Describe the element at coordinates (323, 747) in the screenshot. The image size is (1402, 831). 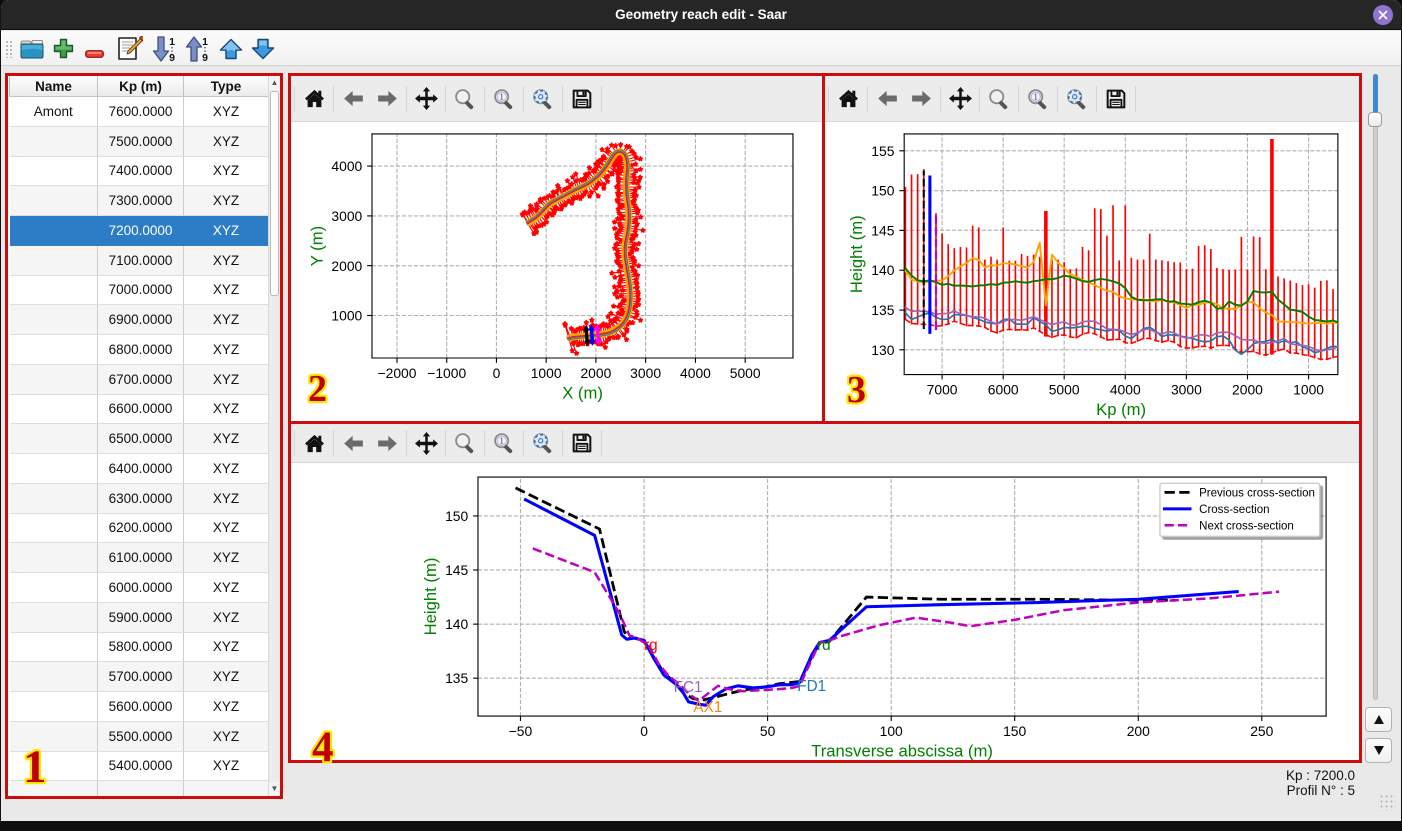
I see `svg-text: 4` at that location.